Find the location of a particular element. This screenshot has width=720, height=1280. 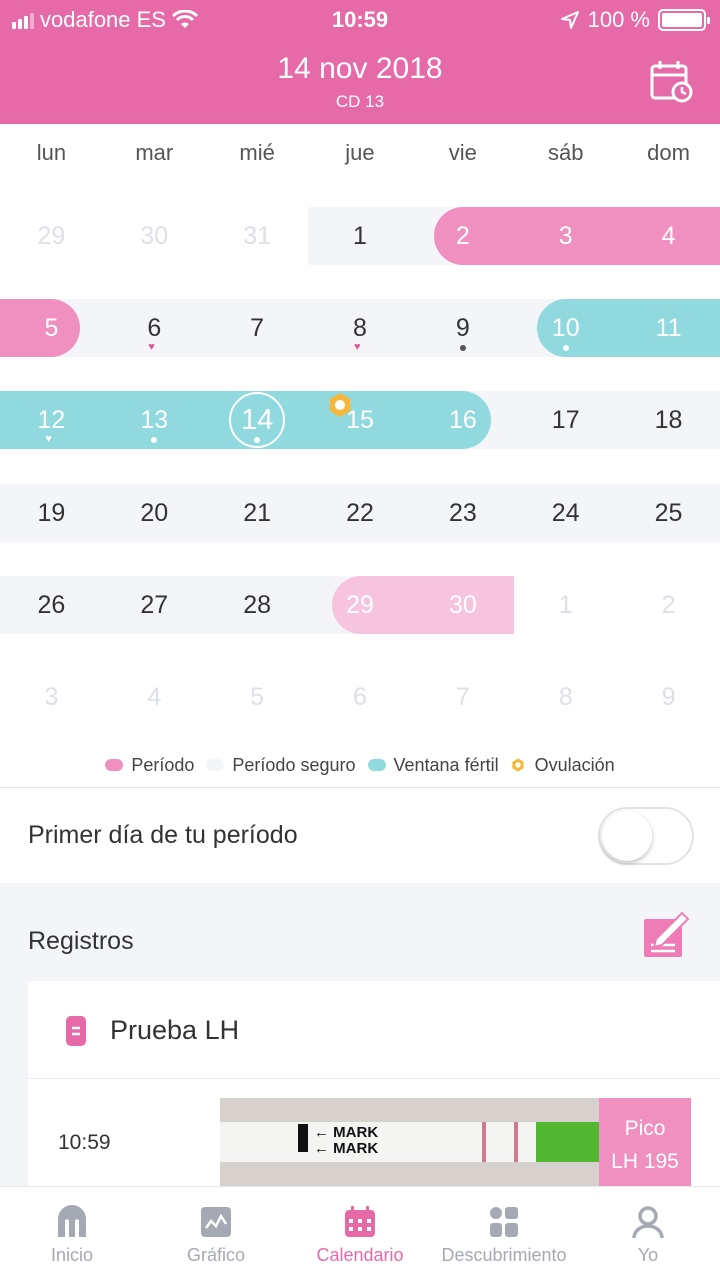

user-icon is located at coordinates (648, 1222).